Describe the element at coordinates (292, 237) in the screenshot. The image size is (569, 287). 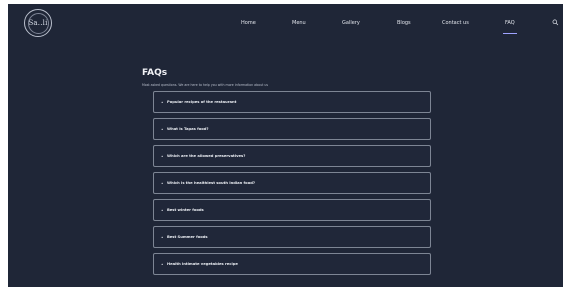
I see `faq-item-best-summer-foods: • Best Summer foods` at that location.